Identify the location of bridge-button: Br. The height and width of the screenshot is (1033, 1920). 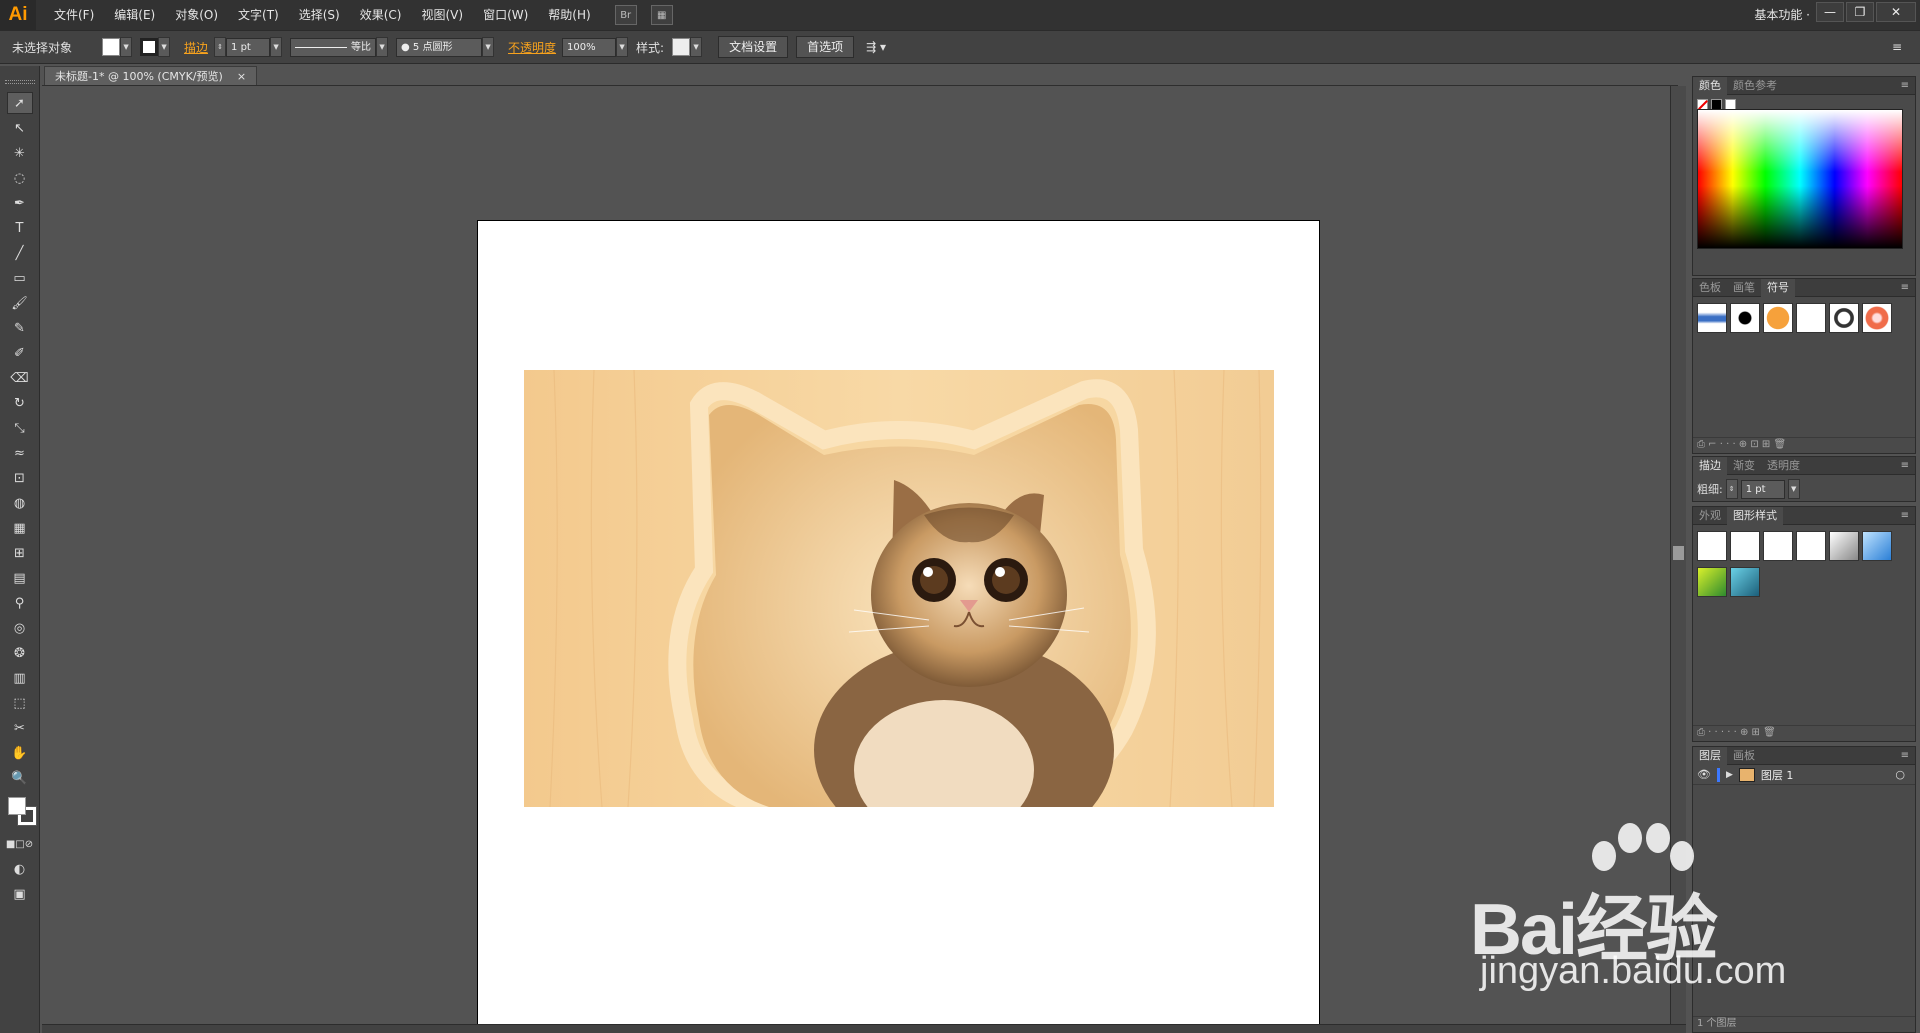
(625, 15).